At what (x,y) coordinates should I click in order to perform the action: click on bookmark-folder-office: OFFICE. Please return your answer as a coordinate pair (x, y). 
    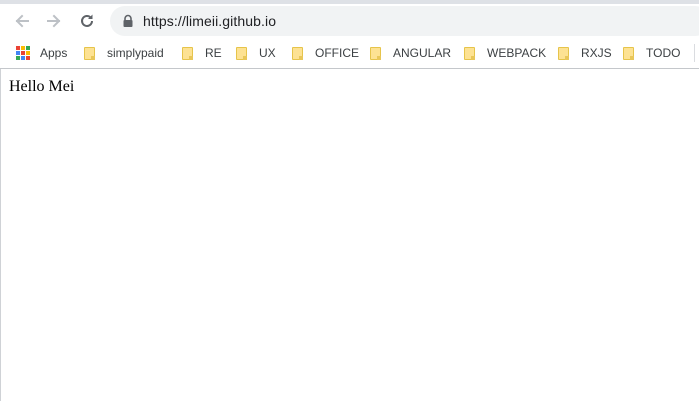
    Looking at the image, I should click on (325, 53).